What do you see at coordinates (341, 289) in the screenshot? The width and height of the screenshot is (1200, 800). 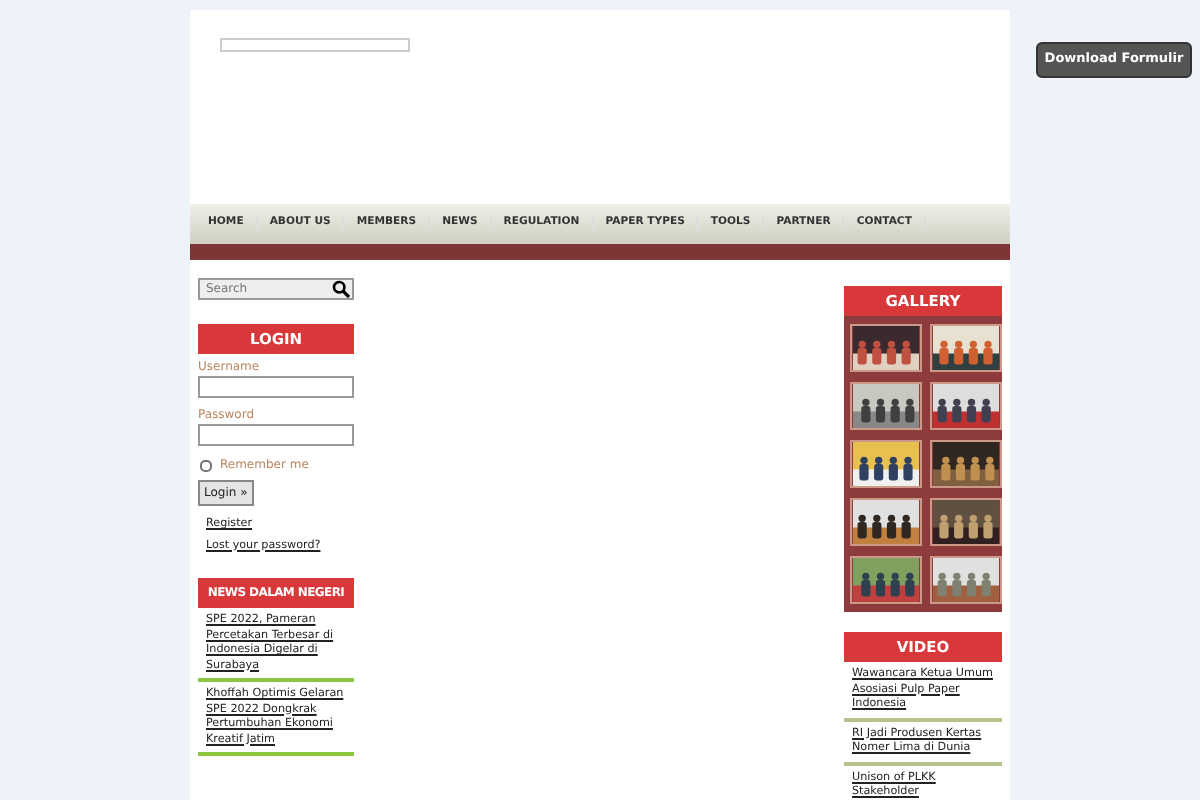 I see `search-icon` at bounding box center [341, 289].